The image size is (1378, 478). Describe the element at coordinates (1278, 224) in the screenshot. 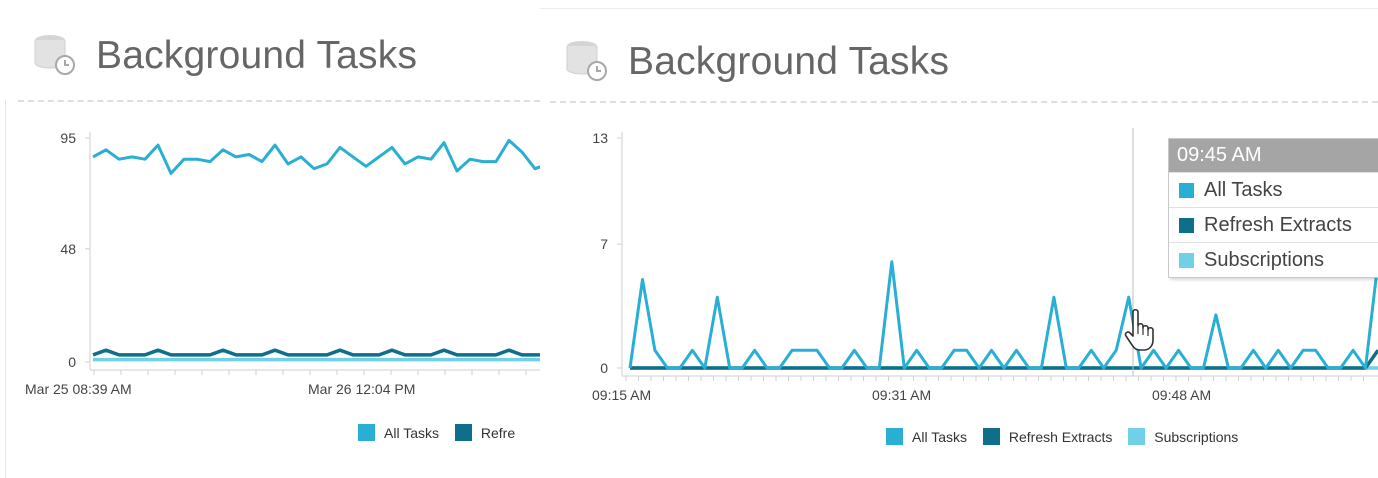

I see `tooltip-label: Refresh Extracts` at that location.